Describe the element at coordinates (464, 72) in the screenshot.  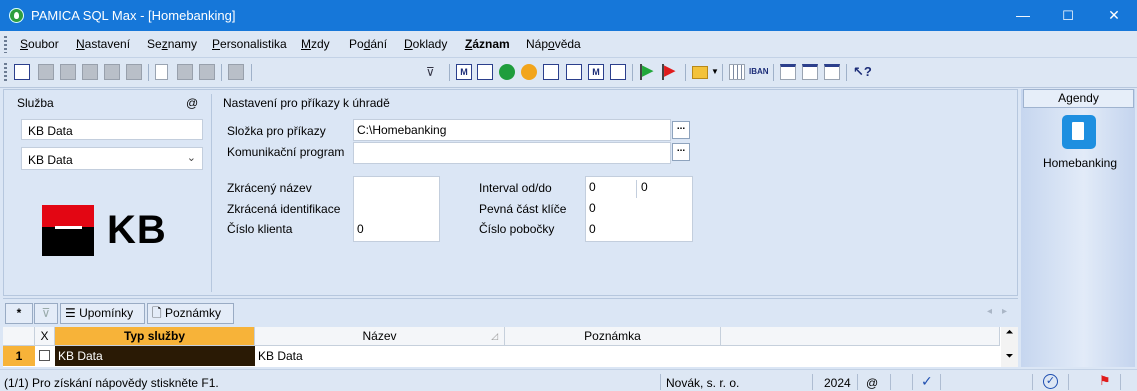
I see `m-list-icon: M` at that location.